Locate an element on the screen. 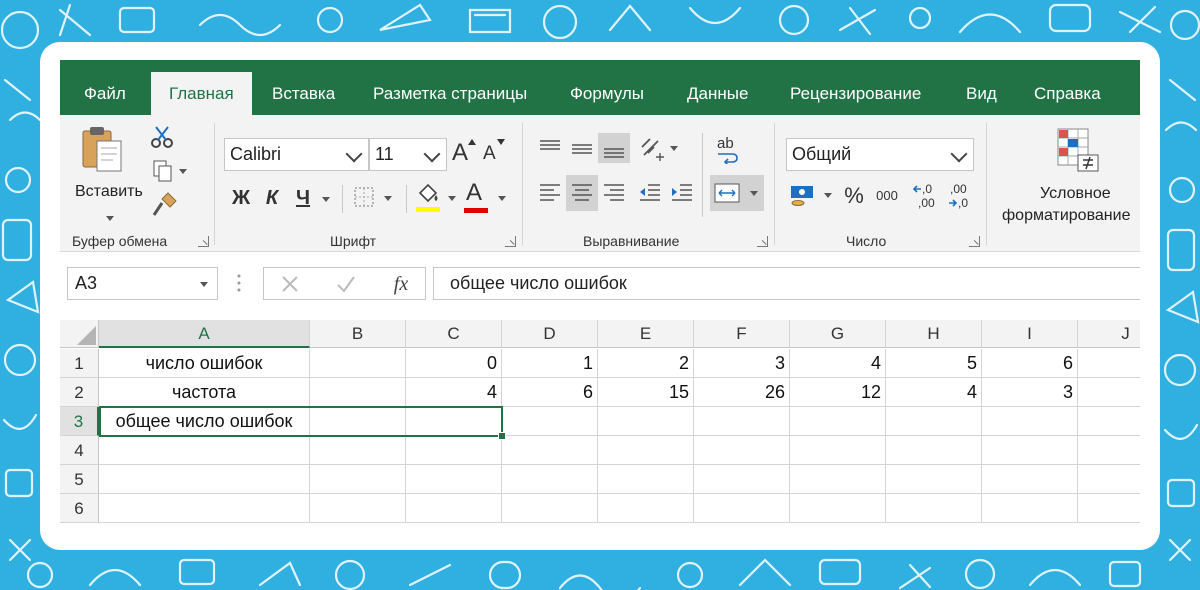  column-header-f: F is located at coordinates (742, 334).